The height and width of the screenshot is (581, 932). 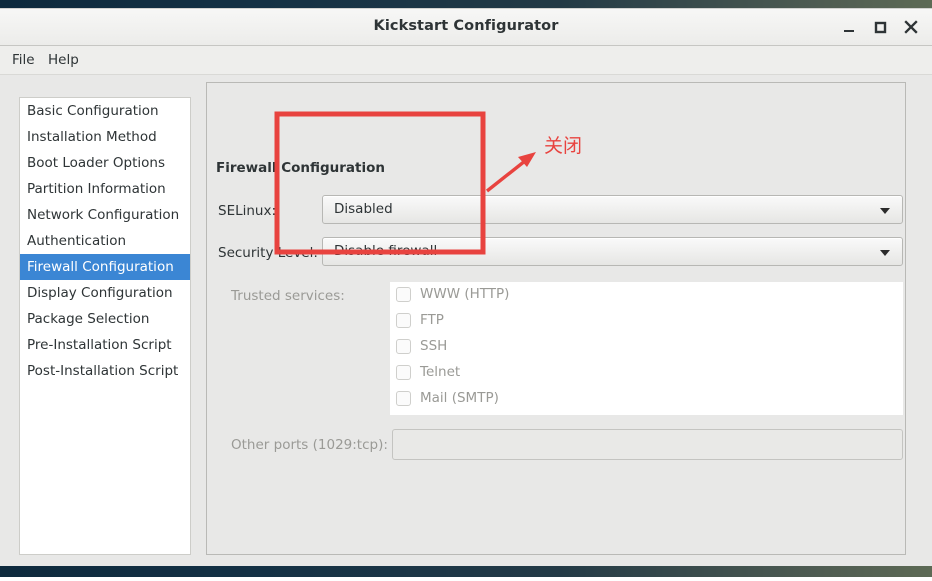 What do you see at coordinates (105, 319) in the screenshot?
I see `sidebar-item: Package Selection` at bounding box center [105, 319].